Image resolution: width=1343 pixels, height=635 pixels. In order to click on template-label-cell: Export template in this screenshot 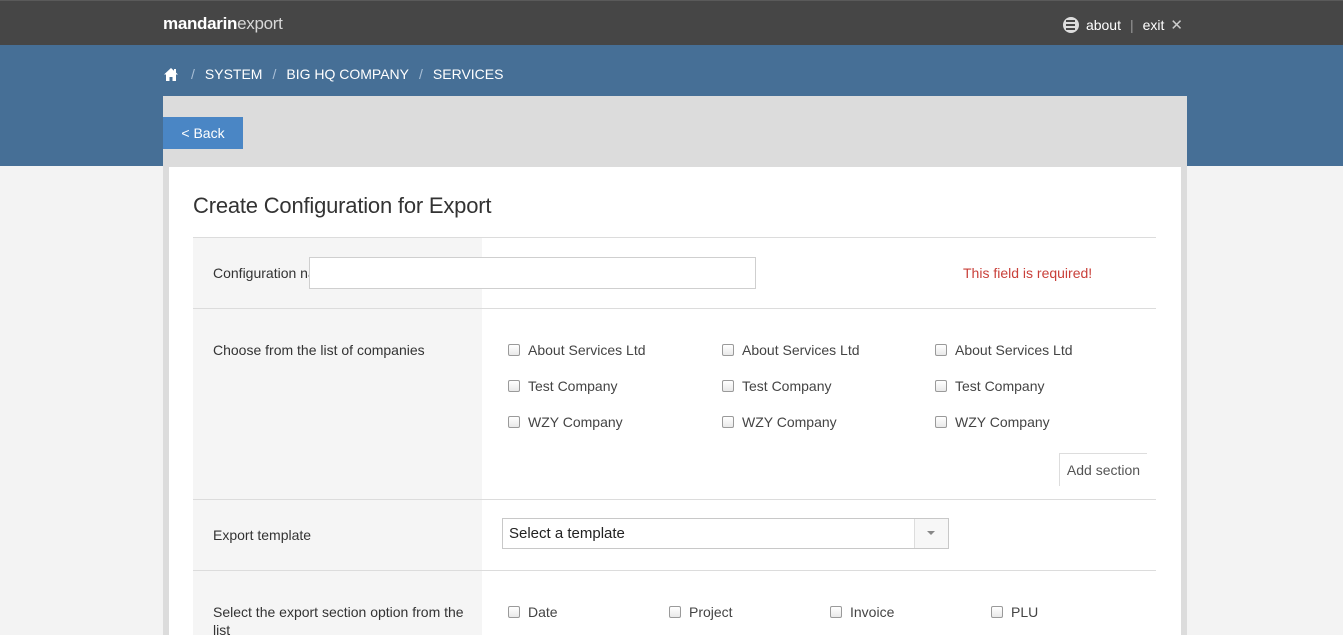, I will do `click(337, 535)`.